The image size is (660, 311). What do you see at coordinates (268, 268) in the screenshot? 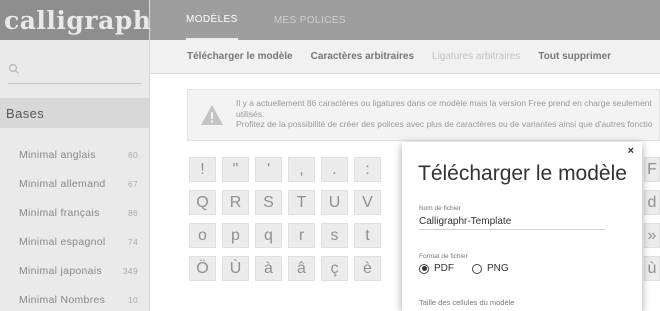
I see `glyph-cell: à` at bounding box center [268, 268].